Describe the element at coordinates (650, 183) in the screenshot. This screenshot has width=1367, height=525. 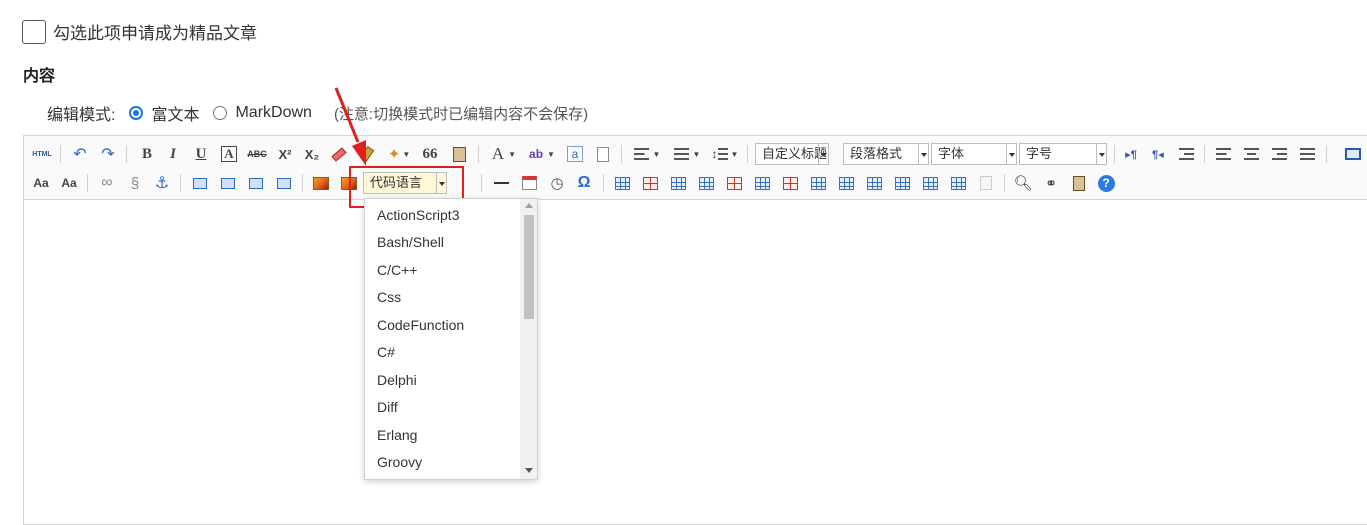
I see `delete-table-icon` at that location.